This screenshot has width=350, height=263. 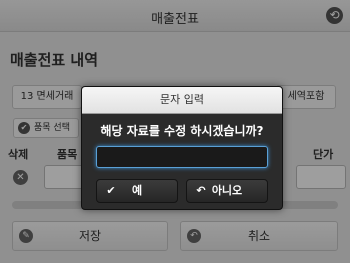 What do you see at coordinates (201, 190) in the screenshot?
I see `undo-icon: ↶` at bounding box center [201, 190].